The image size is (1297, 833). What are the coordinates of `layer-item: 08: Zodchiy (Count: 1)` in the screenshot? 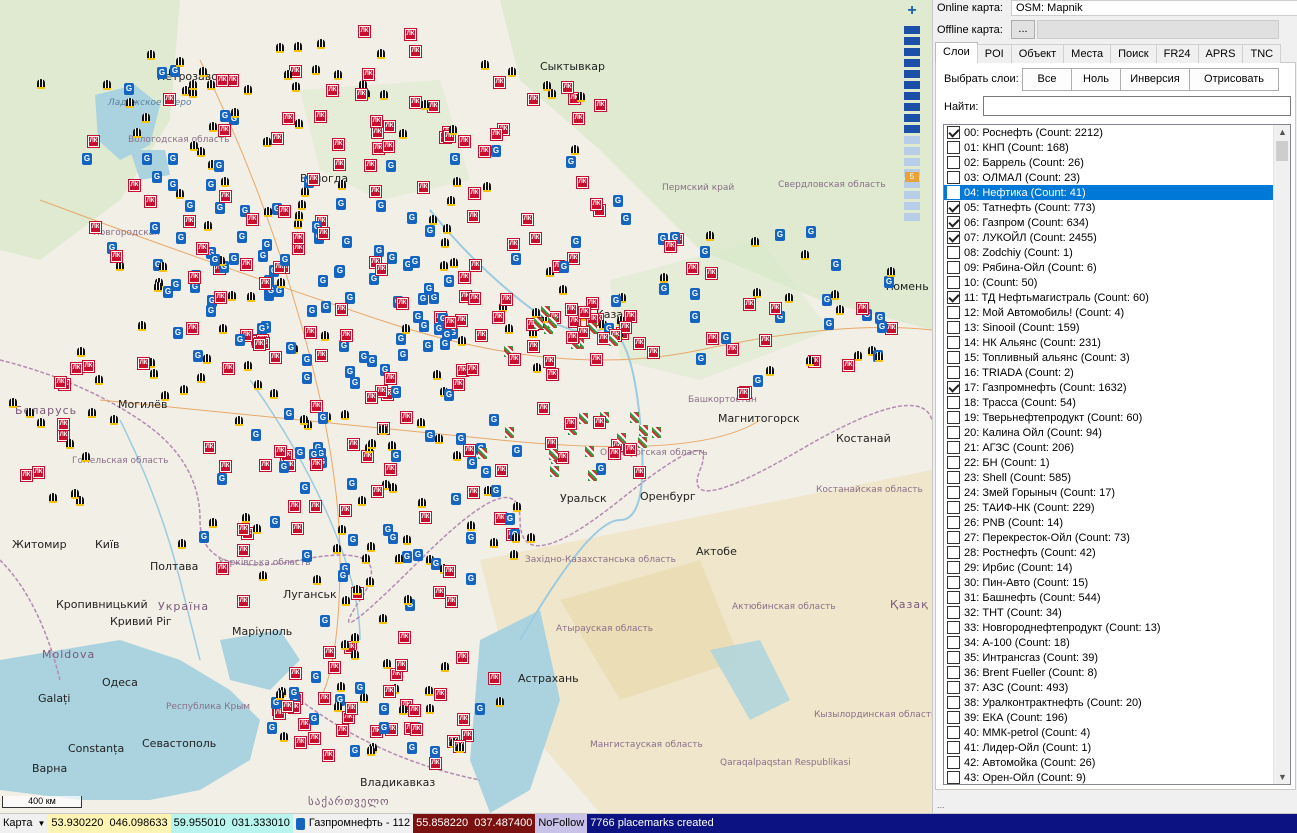 It's located at (1109, 252).